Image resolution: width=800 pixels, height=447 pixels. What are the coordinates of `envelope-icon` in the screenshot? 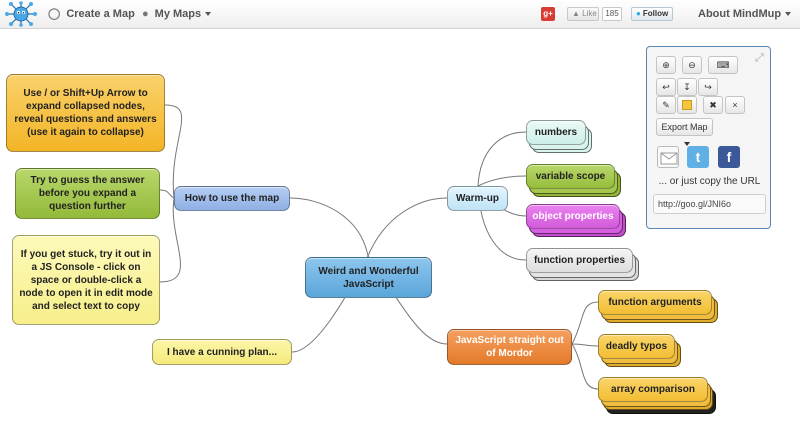 It's located at (669, 158).